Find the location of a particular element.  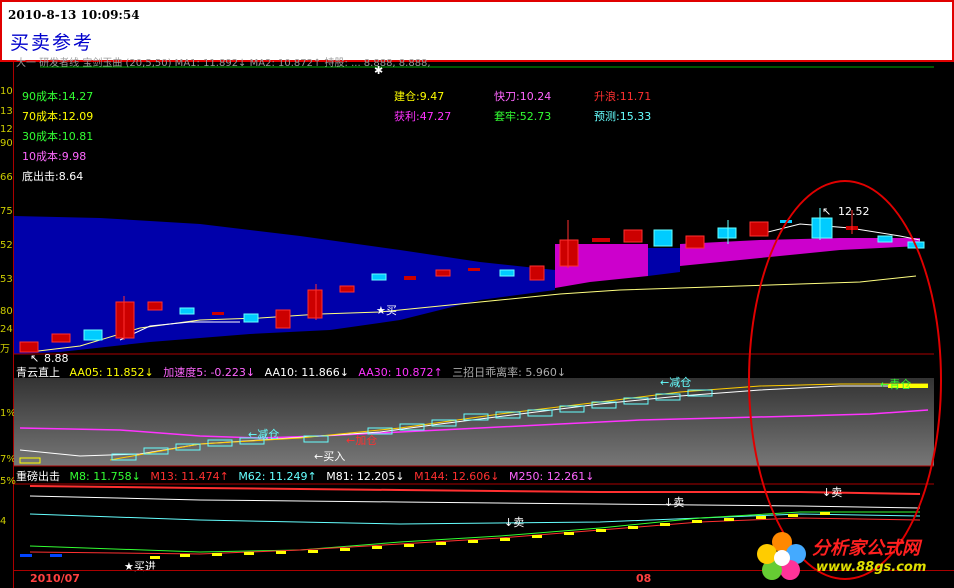

time-mark: 08 is located at coordinates (644, 578).